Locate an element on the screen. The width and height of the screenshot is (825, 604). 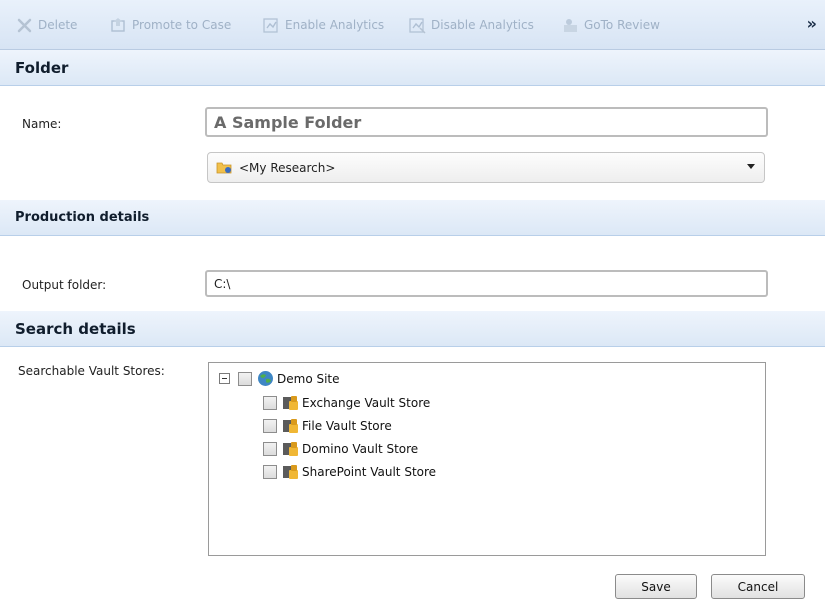
goto-review-button: GoTo Review is located at coordinates (611, 25).